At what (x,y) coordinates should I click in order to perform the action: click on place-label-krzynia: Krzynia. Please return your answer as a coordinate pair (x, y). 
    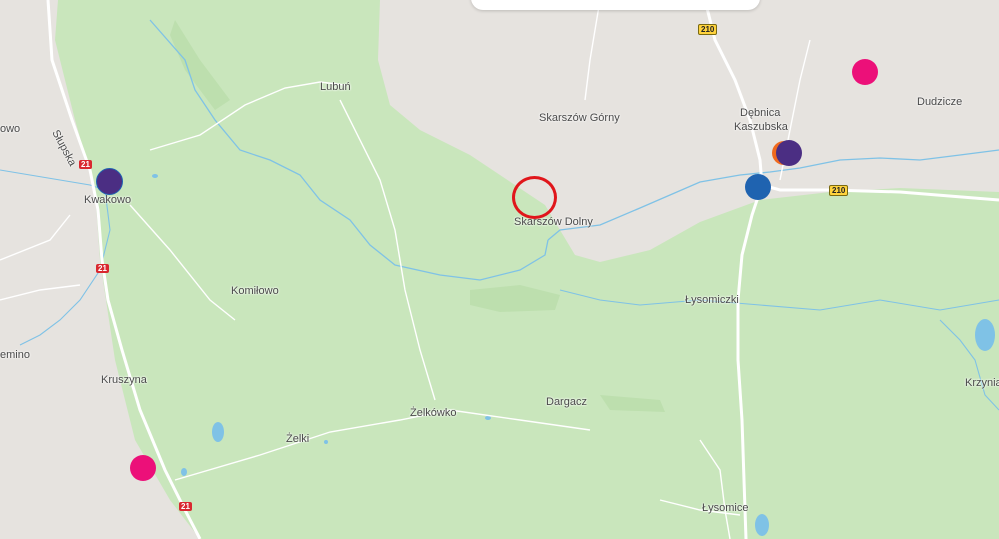
    Looking at the image, I should click on (982, 383).